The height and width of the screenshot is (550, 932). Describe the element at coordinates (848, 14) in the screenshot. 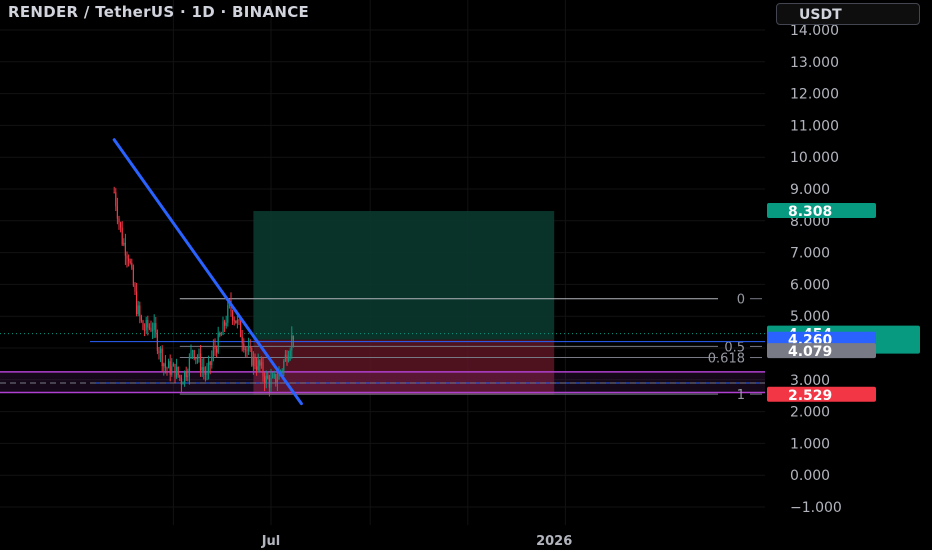

I see `currency-selector-button: USDT` at that location.